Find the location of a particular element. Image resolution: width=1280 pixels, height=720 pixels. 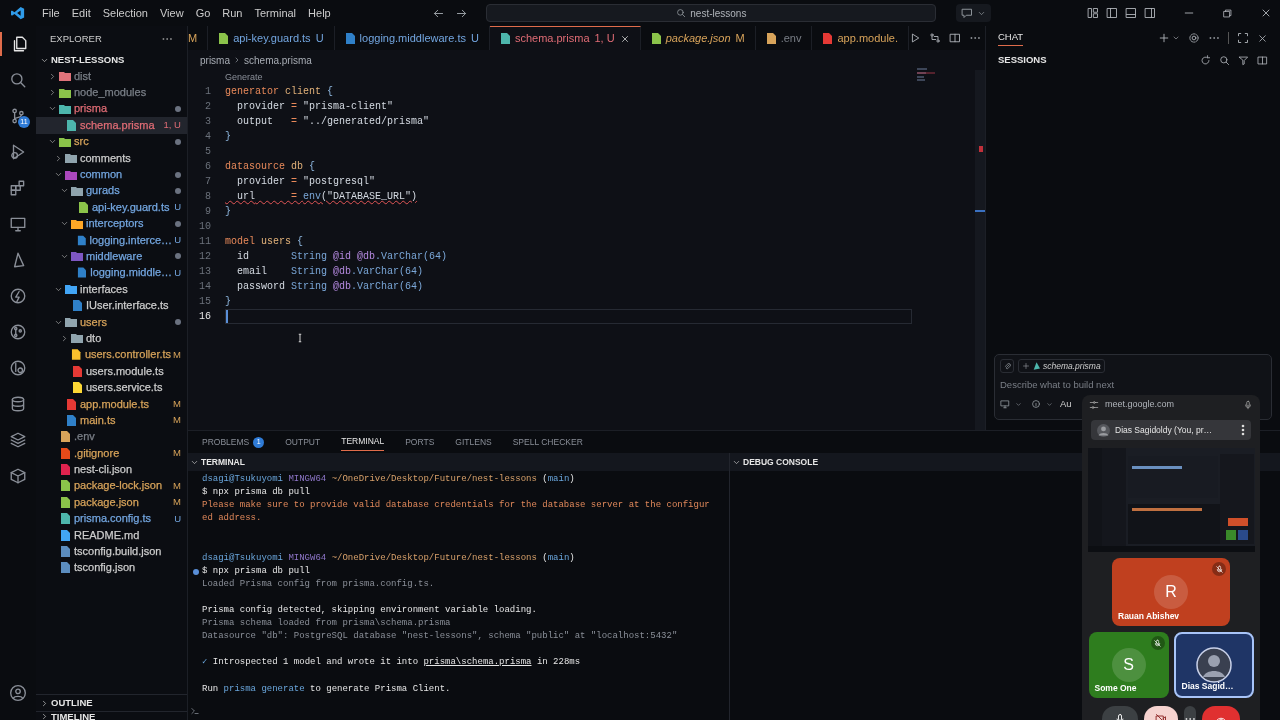

tree-item: tsconfig.build.json is located at coordinates (111, 551).